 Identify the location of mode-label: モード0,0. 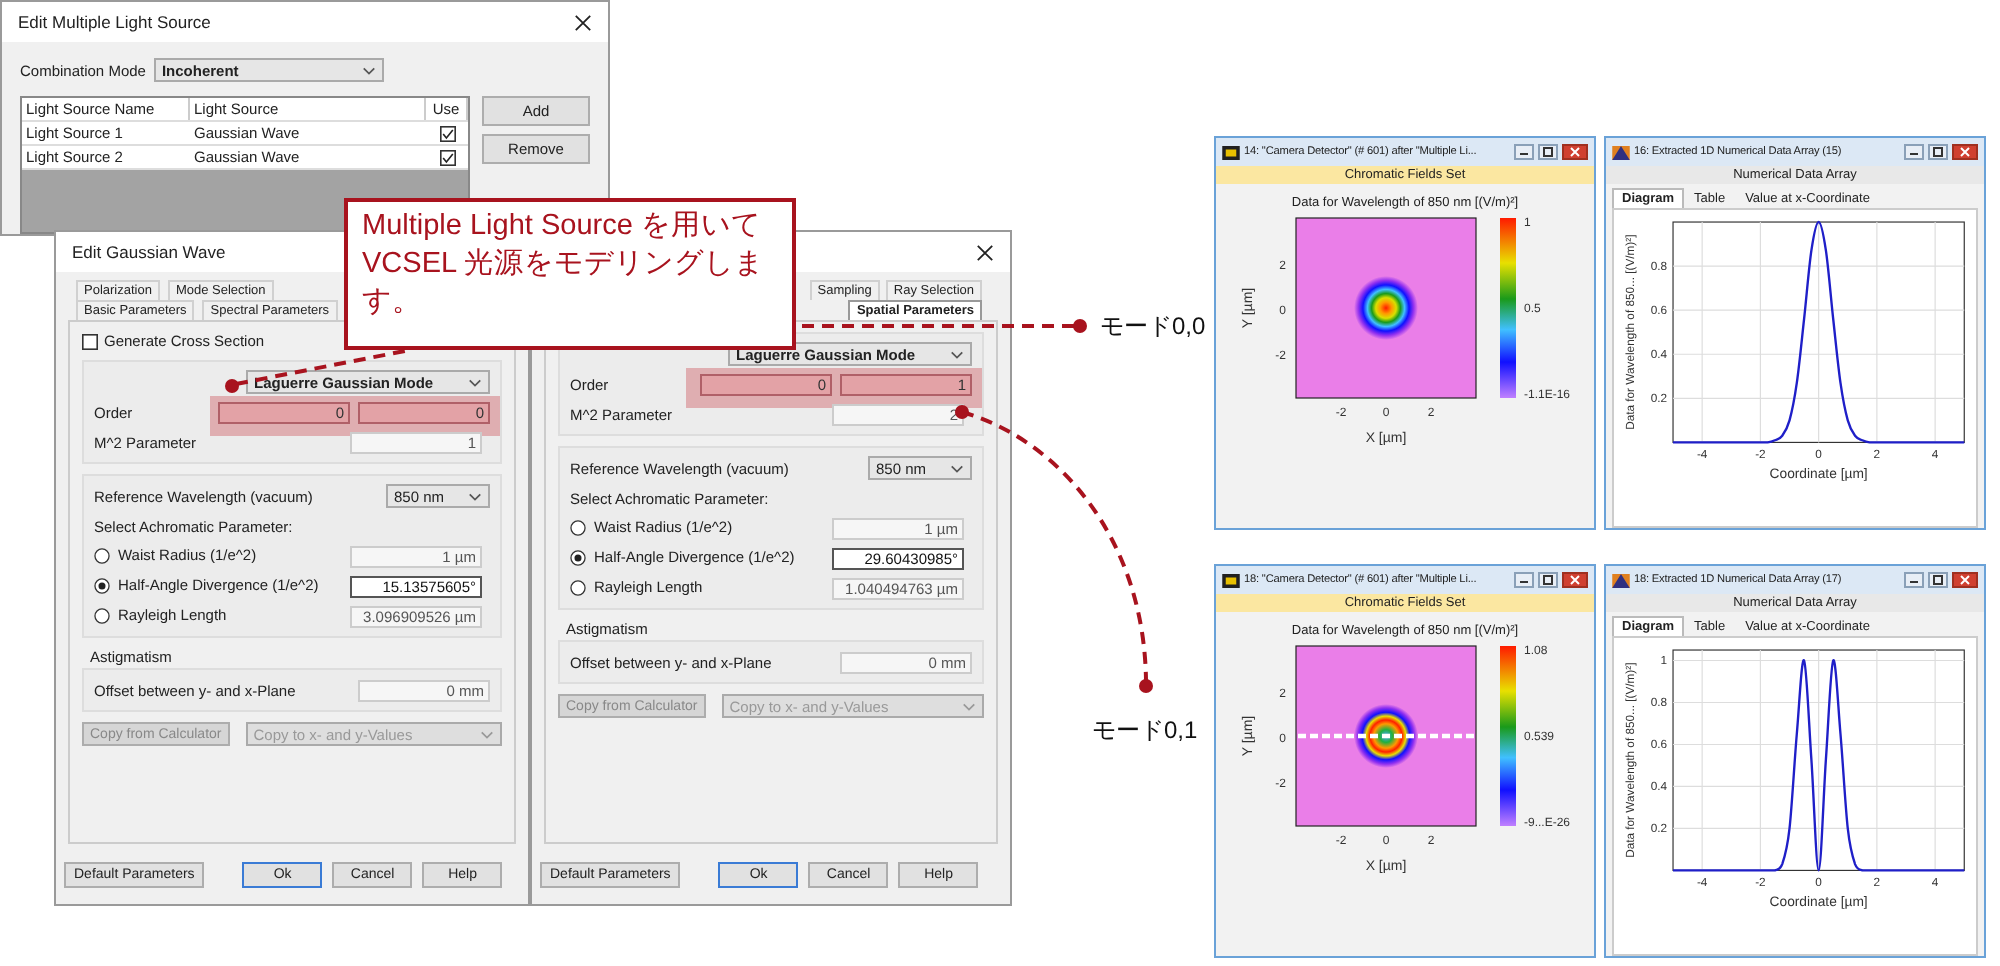
(1153, 327).